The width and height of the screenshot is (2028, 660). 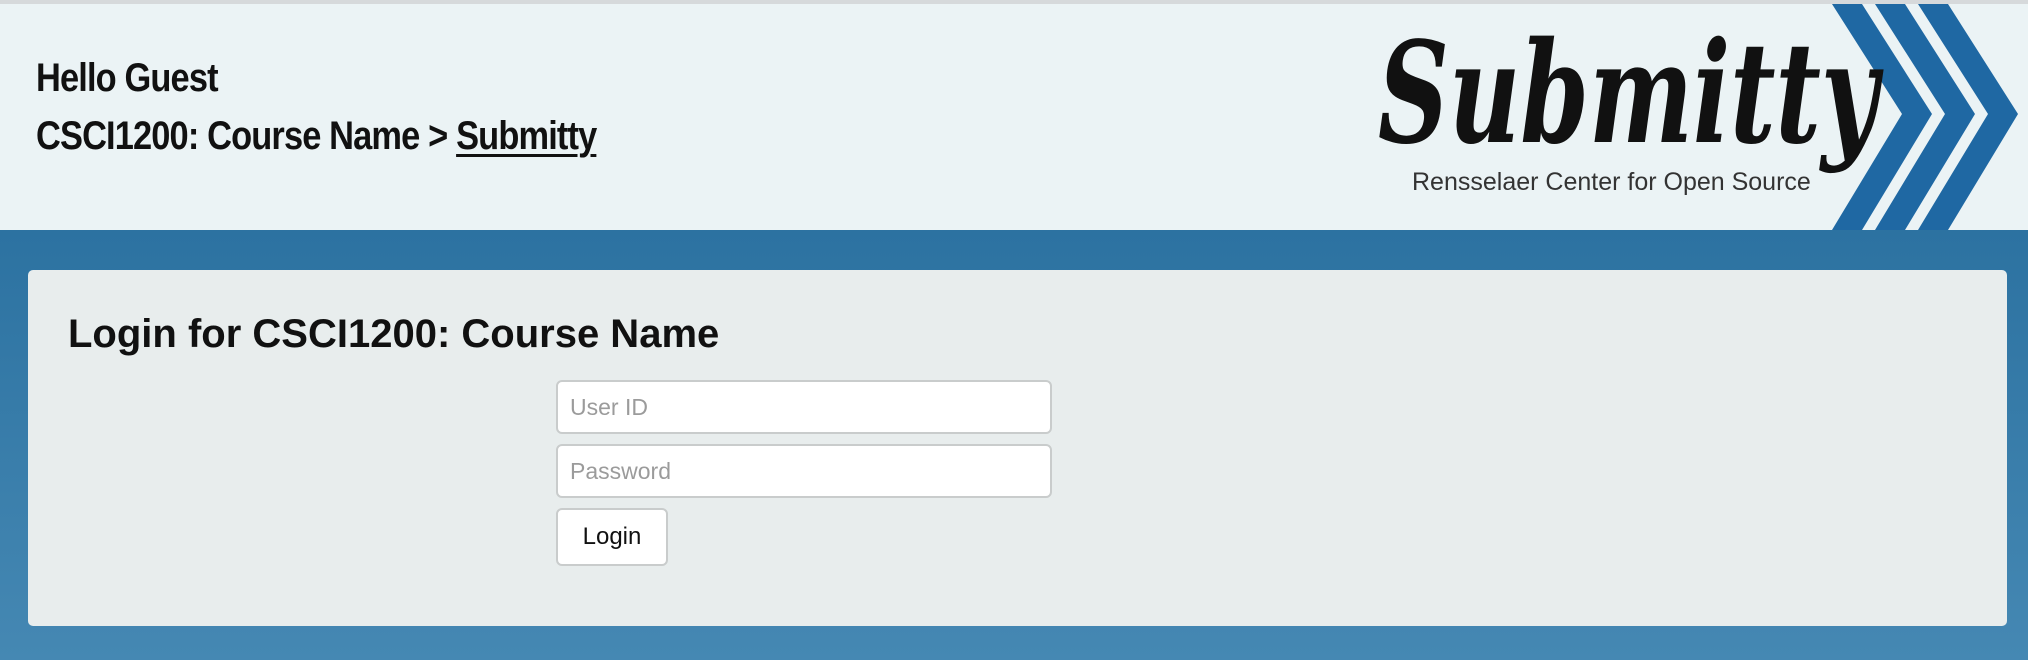 What do you see at coordinates (804, 471) in the screenshot?
I see `password-input` at bounding box center [804, 471].